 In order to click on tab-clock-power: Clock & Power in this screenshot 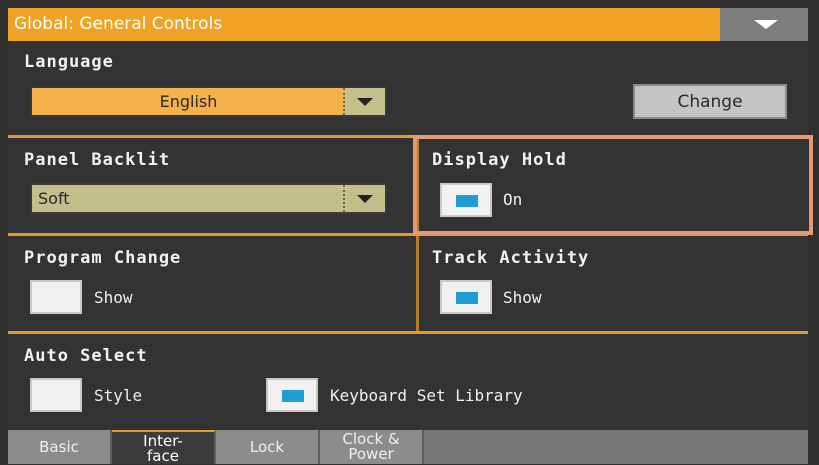, I will do `click(372, 447)`.